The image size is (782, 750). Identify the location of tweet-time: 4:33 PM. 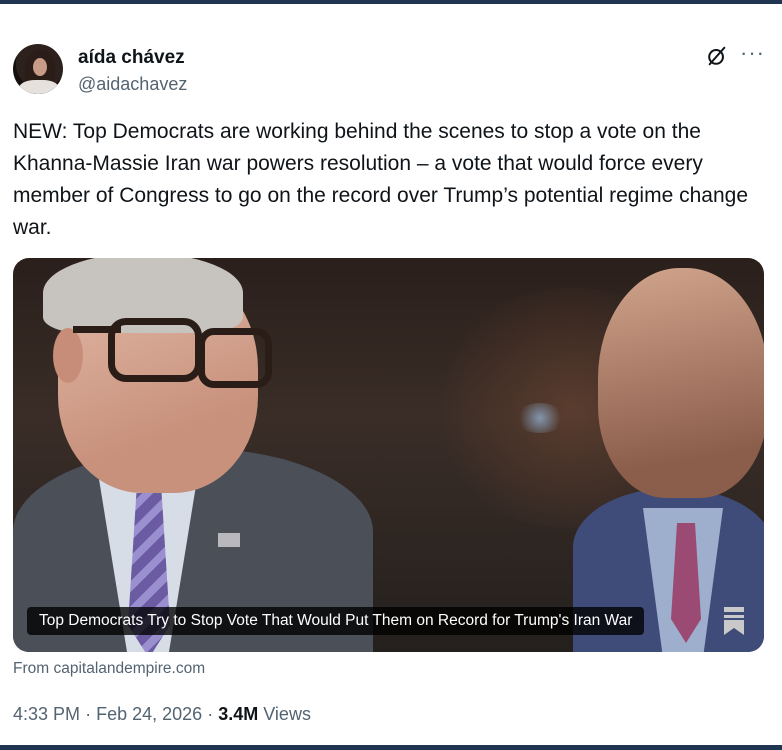
(46, 714).